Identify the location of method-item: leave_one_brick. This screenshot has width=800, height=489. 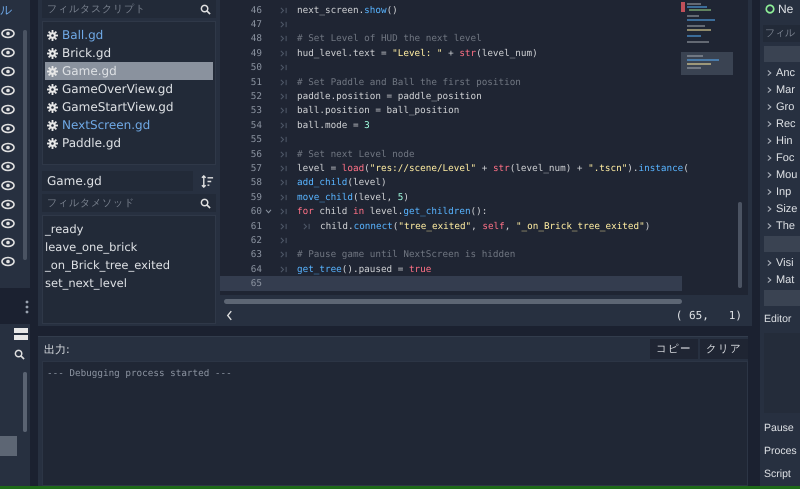
(129, 247).